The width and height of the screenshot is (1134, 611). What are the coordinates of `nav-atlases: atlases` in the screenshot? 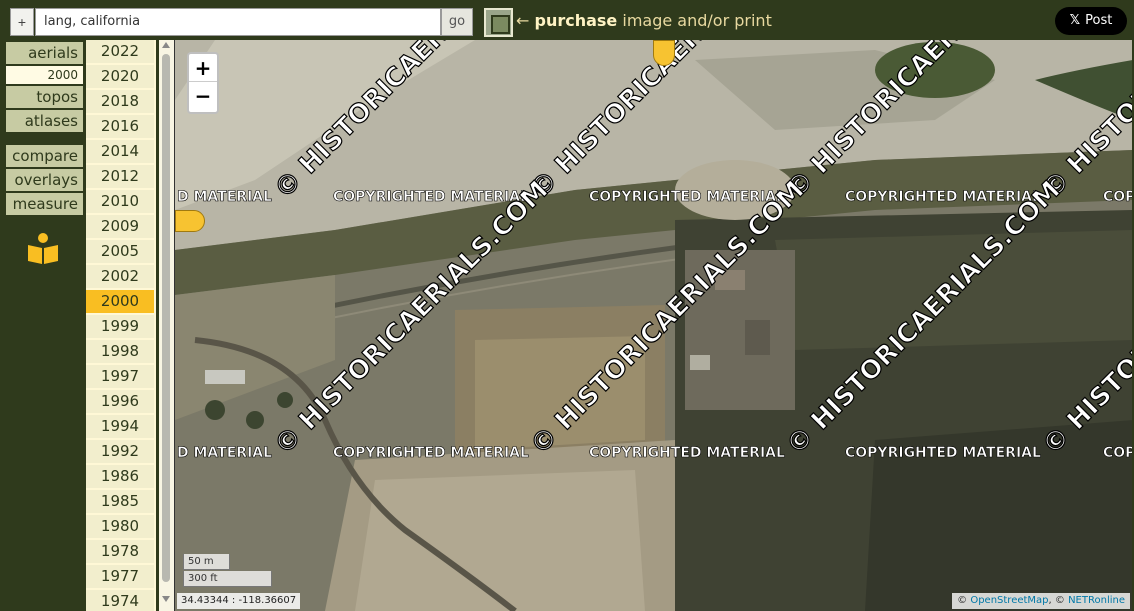 It's located at (44, 121).